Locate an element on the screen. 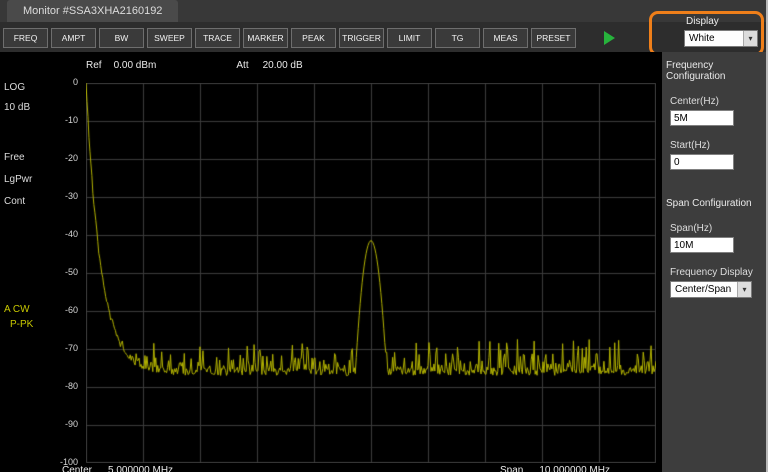 This screenshot has width=768, height=472. center-hz-label: Center(Hz) is located at coordinates (694, 101).